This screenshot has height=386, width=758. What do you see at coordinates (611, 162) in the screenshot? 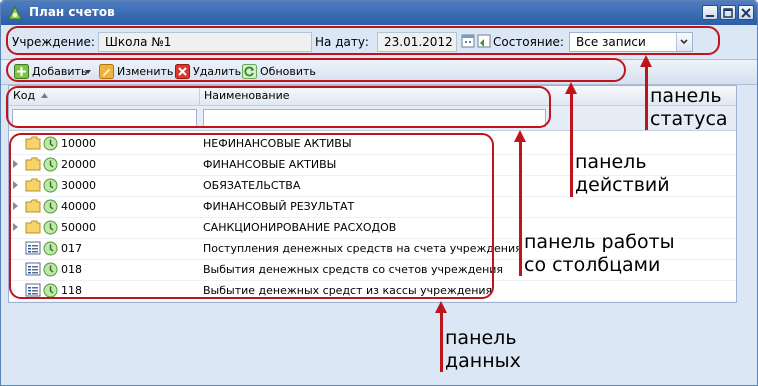
I see `annotation-actions-line1: панель` at bounding box center [611, 162].